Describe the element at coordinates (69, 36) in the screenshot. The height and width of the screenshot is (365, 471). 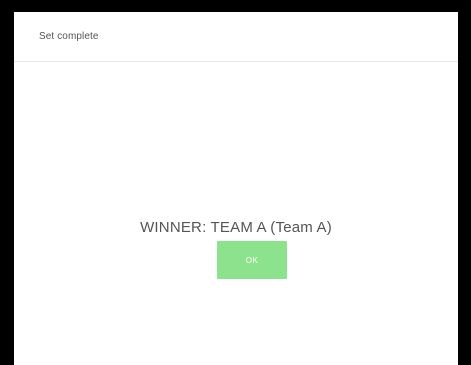
I see `dialog-title: Set complete` at that location.